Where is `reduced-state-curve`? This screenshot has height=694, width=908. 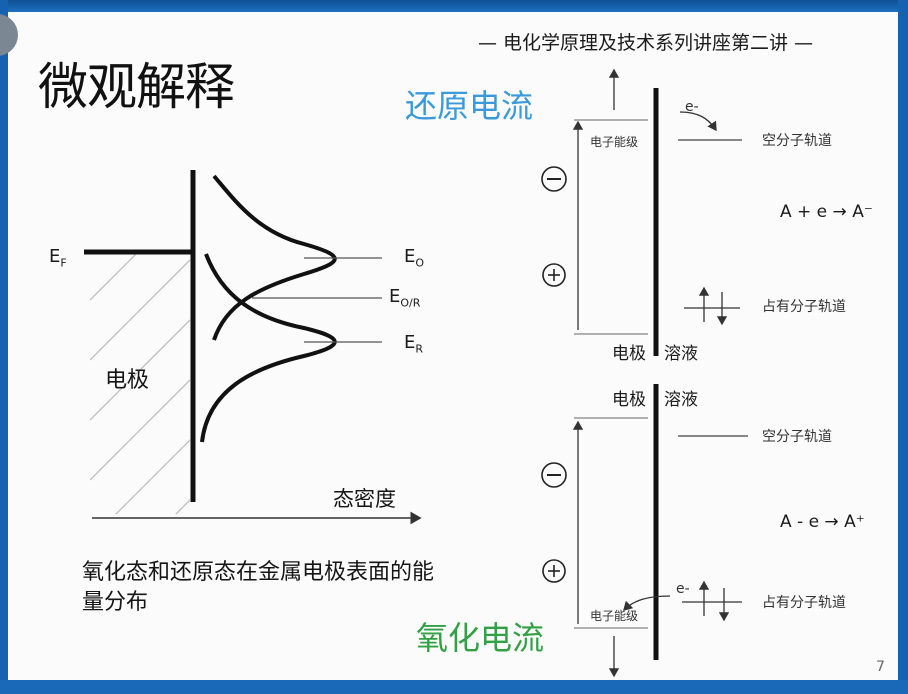 reduced-state-curve is located at coordinates (268, 348).